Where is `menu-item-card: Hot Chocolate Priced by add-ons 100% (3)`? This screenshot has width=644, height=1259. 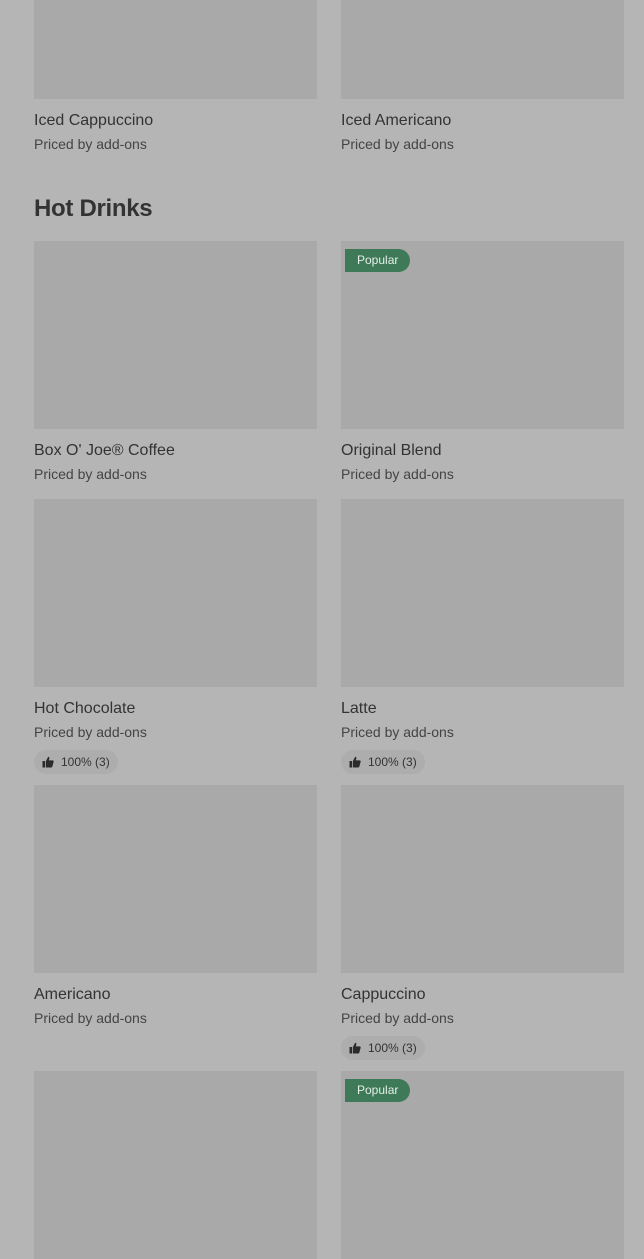 menu-item-card: Hot Chocolate Priced by add-ons 100% (3) is located at coordinates (175, 636).